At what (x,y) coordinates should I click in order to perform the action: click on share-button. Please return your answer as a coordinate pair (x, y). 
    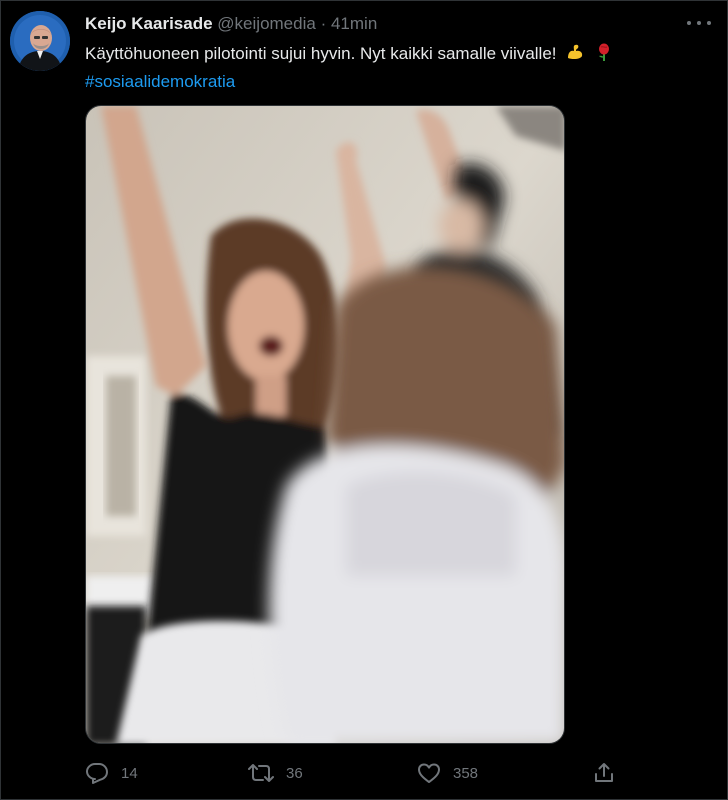
    Looking at the image, I should click on (604, 773).